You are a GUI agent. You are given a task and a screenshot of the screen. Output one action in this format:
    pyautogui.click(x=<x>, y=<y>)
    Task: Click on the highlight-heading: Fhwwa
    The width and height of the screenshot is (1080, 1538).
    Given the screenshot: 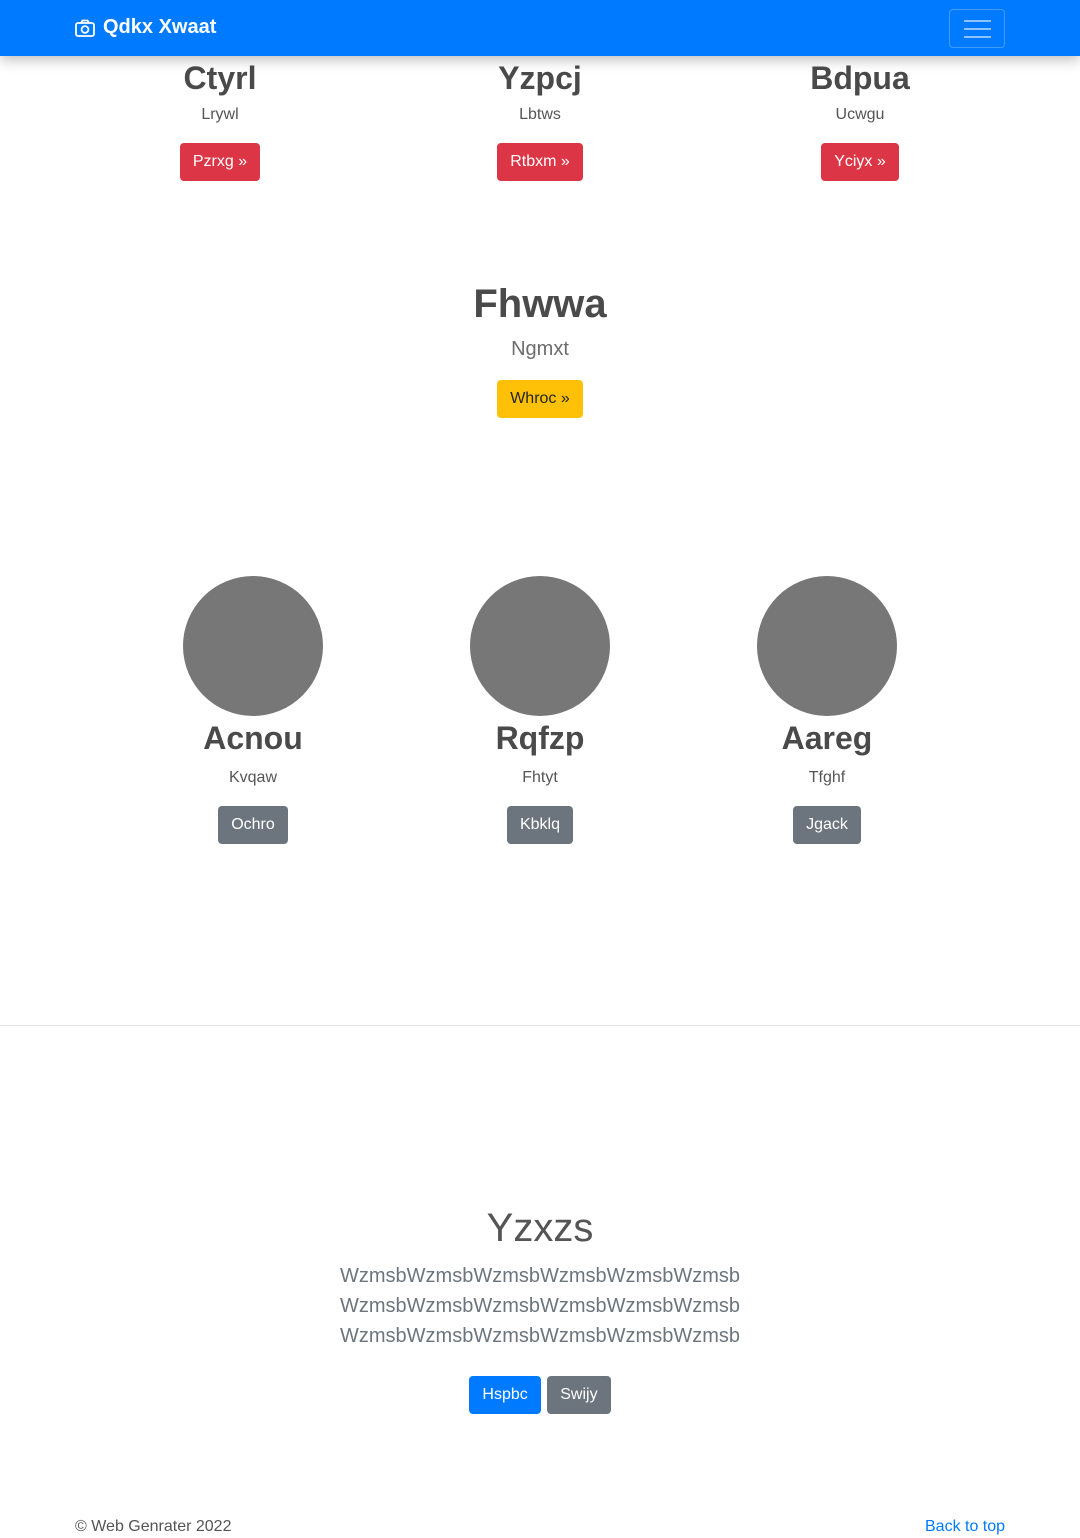 What is the action you would take?
    pyautogui.click(x=540, y=304)
    